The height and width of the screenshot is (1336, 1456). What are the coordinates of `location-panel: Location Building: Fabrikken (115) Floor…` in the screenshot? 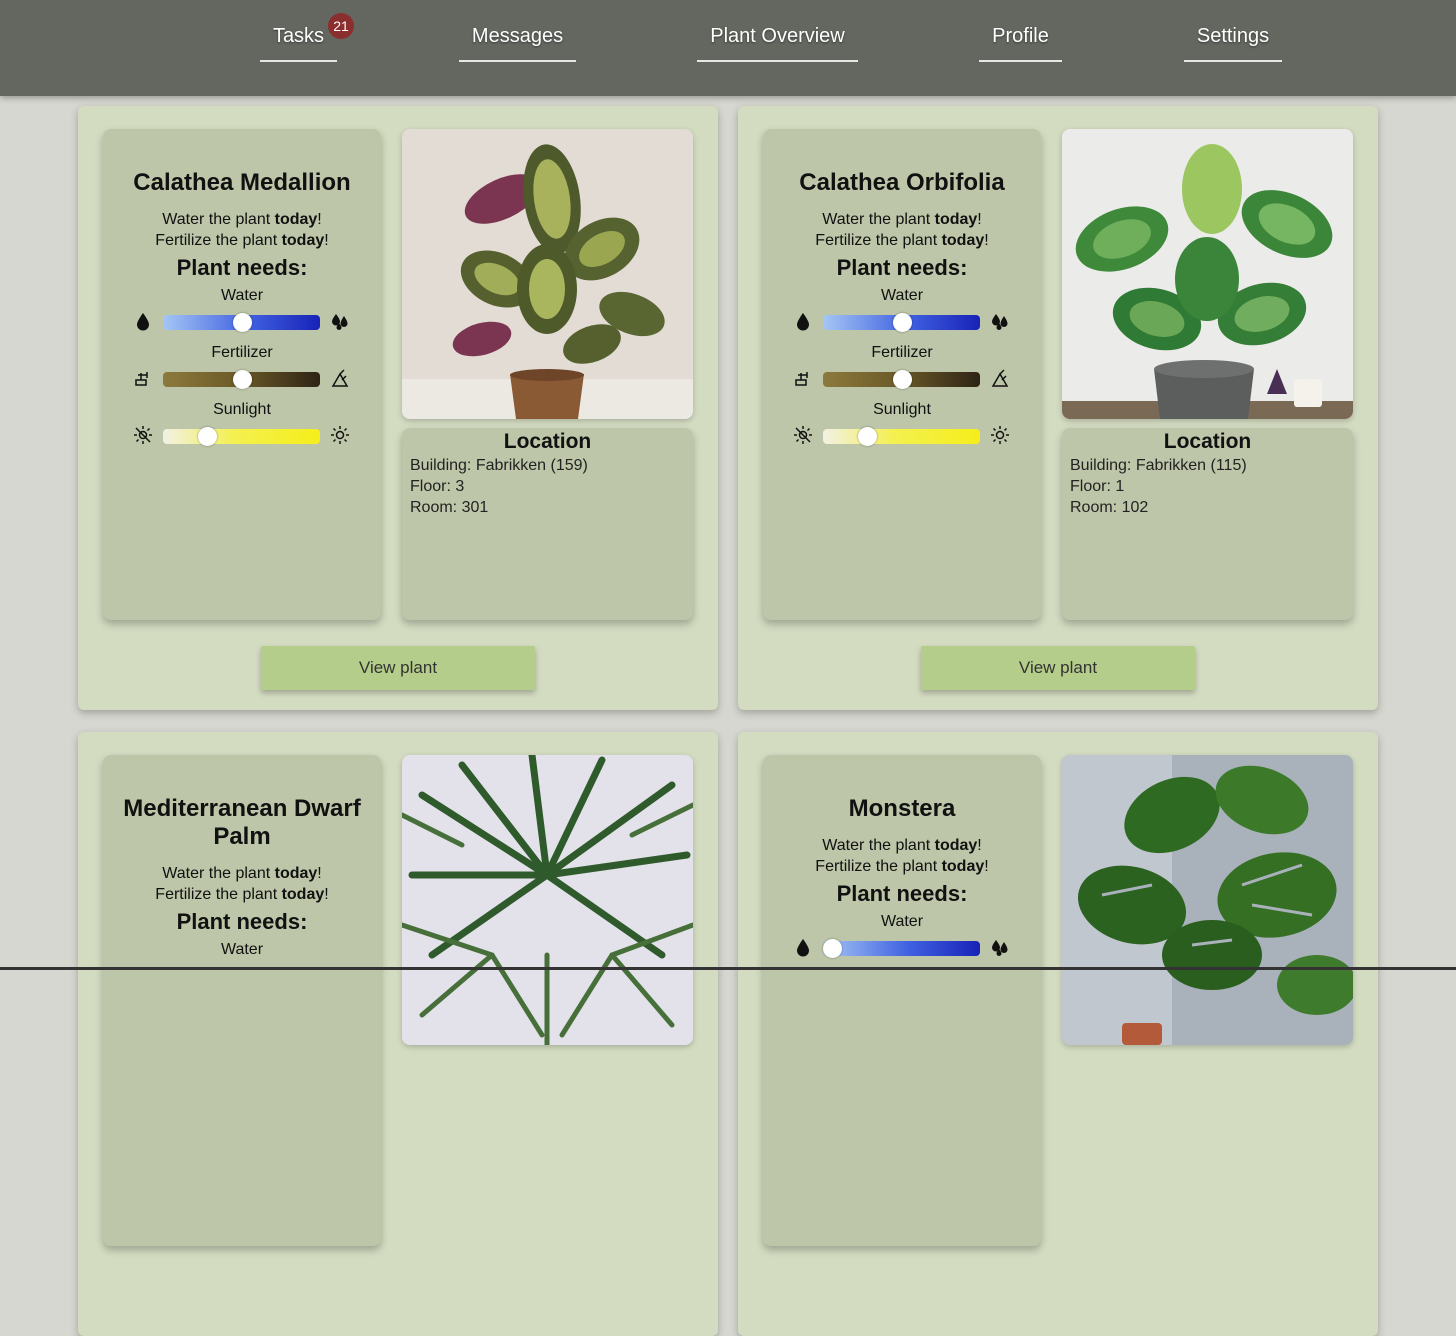 It's located at (1207, 524).